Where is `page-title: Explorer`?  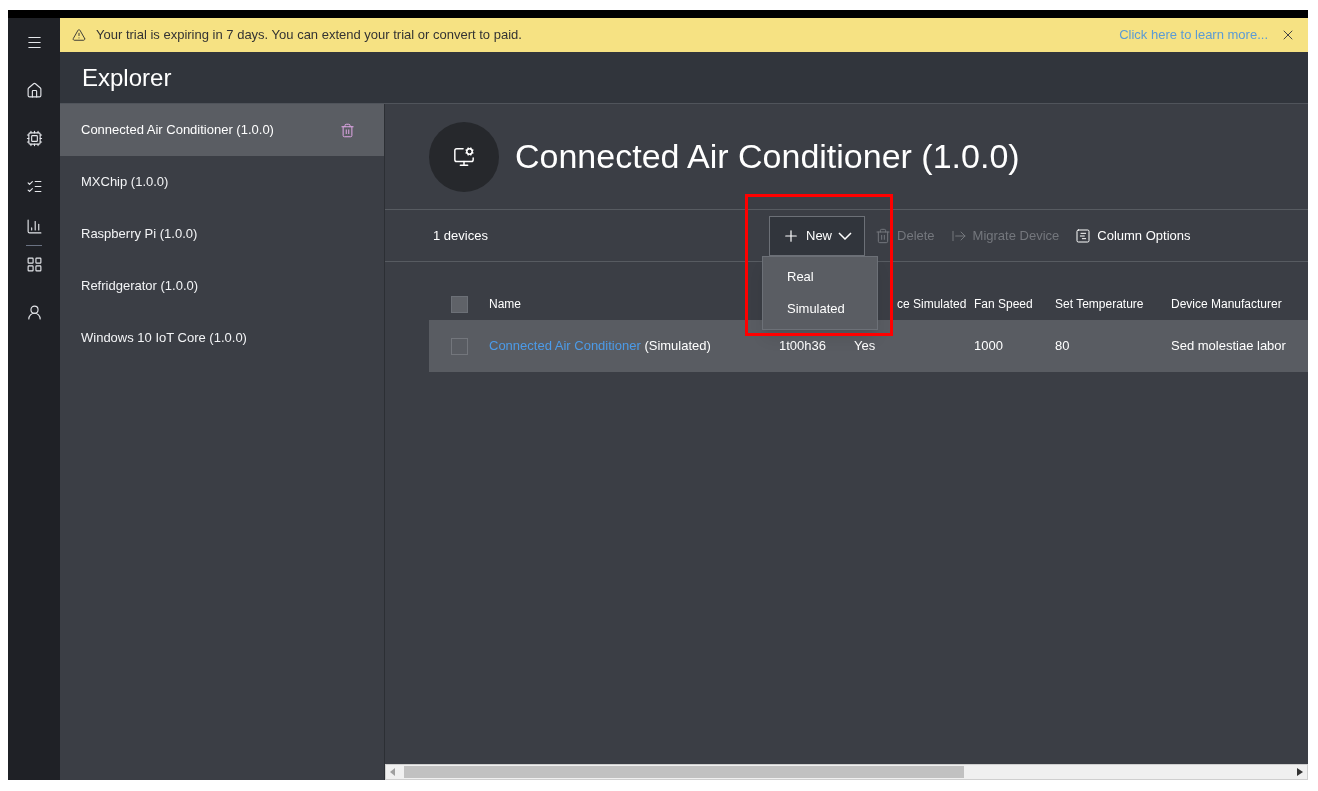 page-title: Explorer is located at coordinates (127, 77).